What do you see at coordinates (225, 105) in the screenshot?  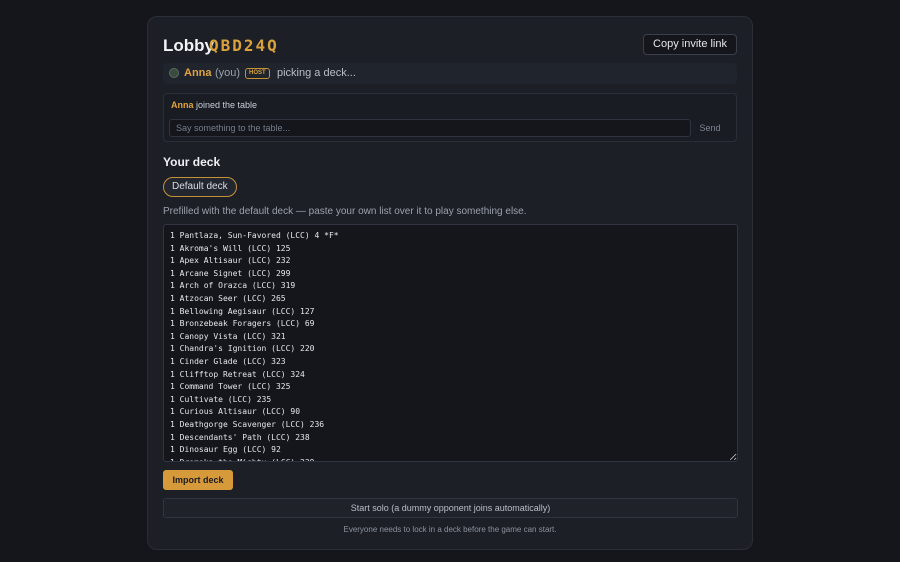 I see `chat-message-text: joined the table` at bounding box center [225, 105].